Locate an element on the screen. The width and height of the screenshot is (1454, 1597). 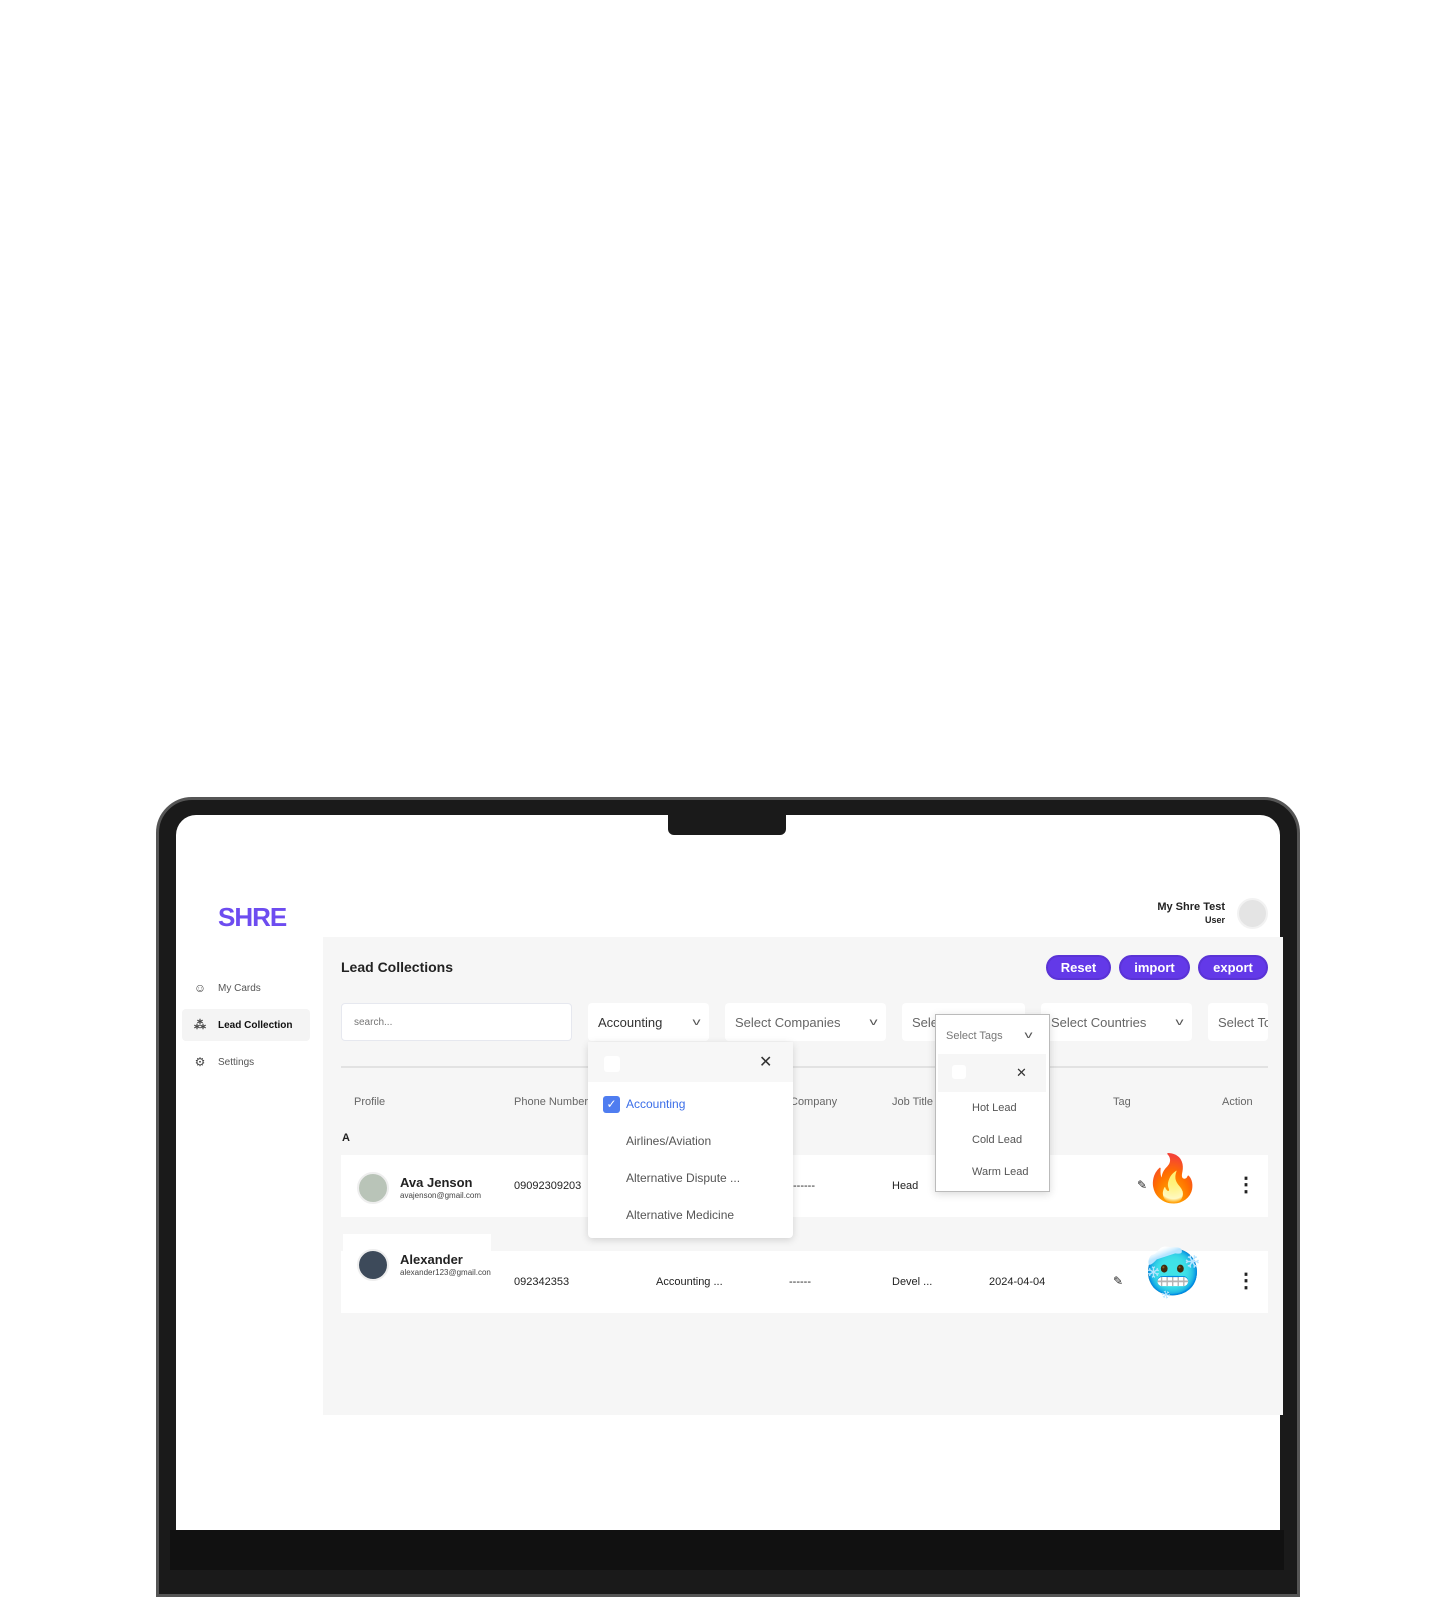
tag-option: Hot Lead is located at coordinates (994, 1108).